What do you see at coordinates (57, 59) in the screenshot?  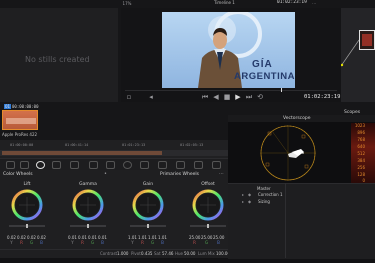 I see `gallery-empty-text: No stills created` at bounding box center [57, 59].